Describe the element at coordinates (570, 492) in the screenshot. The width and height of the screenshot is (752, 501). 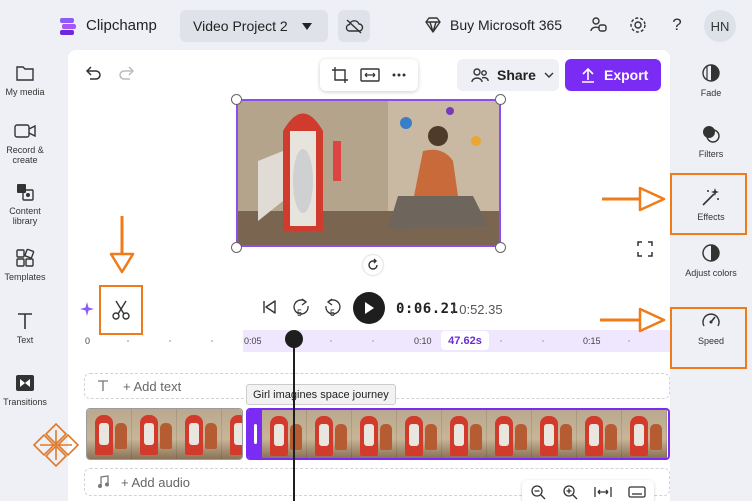
I see `zoom-in-icon` at that location.